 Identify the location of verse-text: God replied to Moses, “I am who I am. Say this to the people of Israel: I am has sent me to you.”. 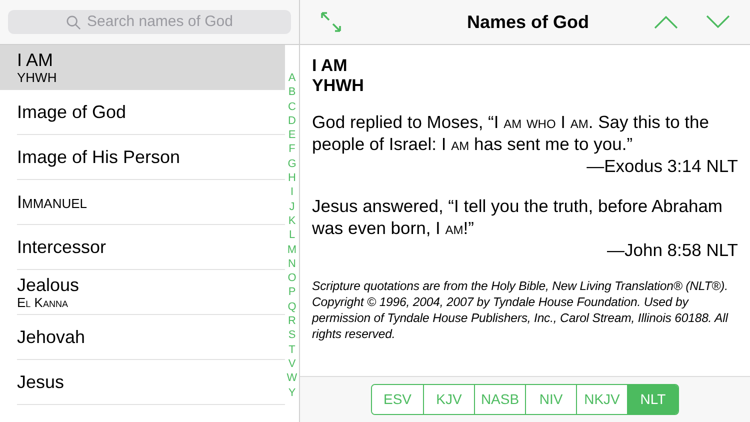
(511, 133).